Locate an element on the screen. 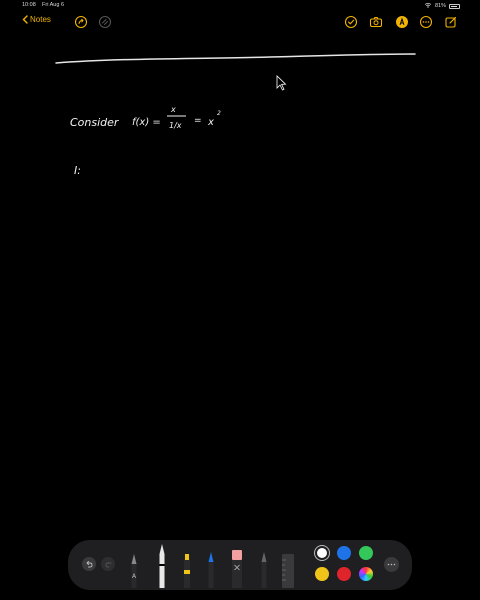 This screenshot has width=480, height=600. markup-icon is located at coordinates (402, 22).